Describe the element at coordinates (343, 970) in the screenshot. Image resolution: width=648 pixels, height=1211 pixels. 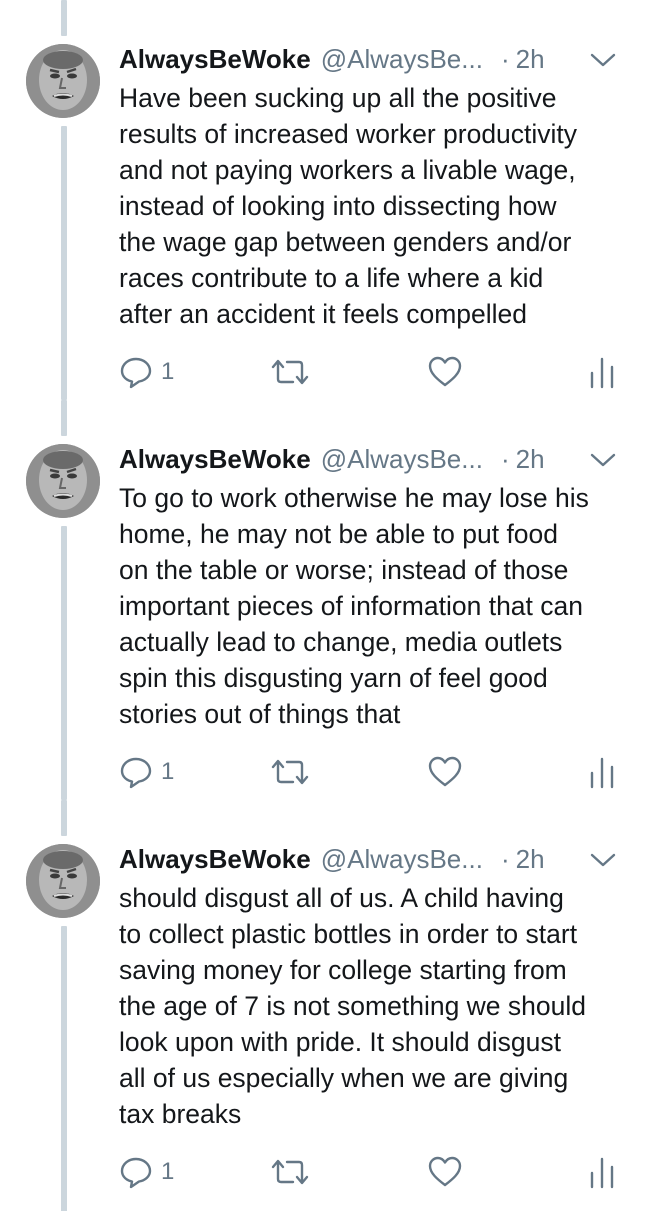
I see `tweet-text-line: saving money for college starting from` at that location.